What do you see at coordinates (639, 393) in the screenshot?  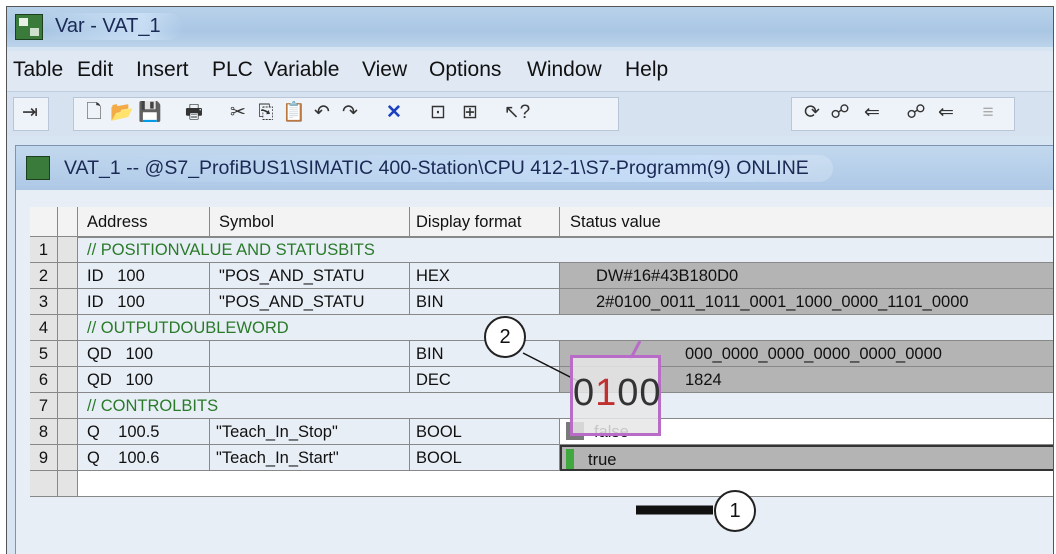 I see `zoom-digits: 00` at bounding box center [639, 393].